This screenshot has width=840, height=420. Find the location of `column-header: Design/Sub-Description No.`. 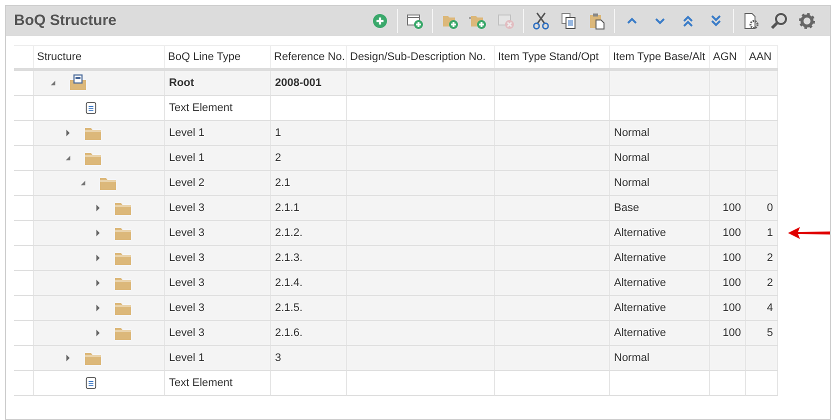

column-header: Design/Sub-Description No. is located at coordinates (421, 57).